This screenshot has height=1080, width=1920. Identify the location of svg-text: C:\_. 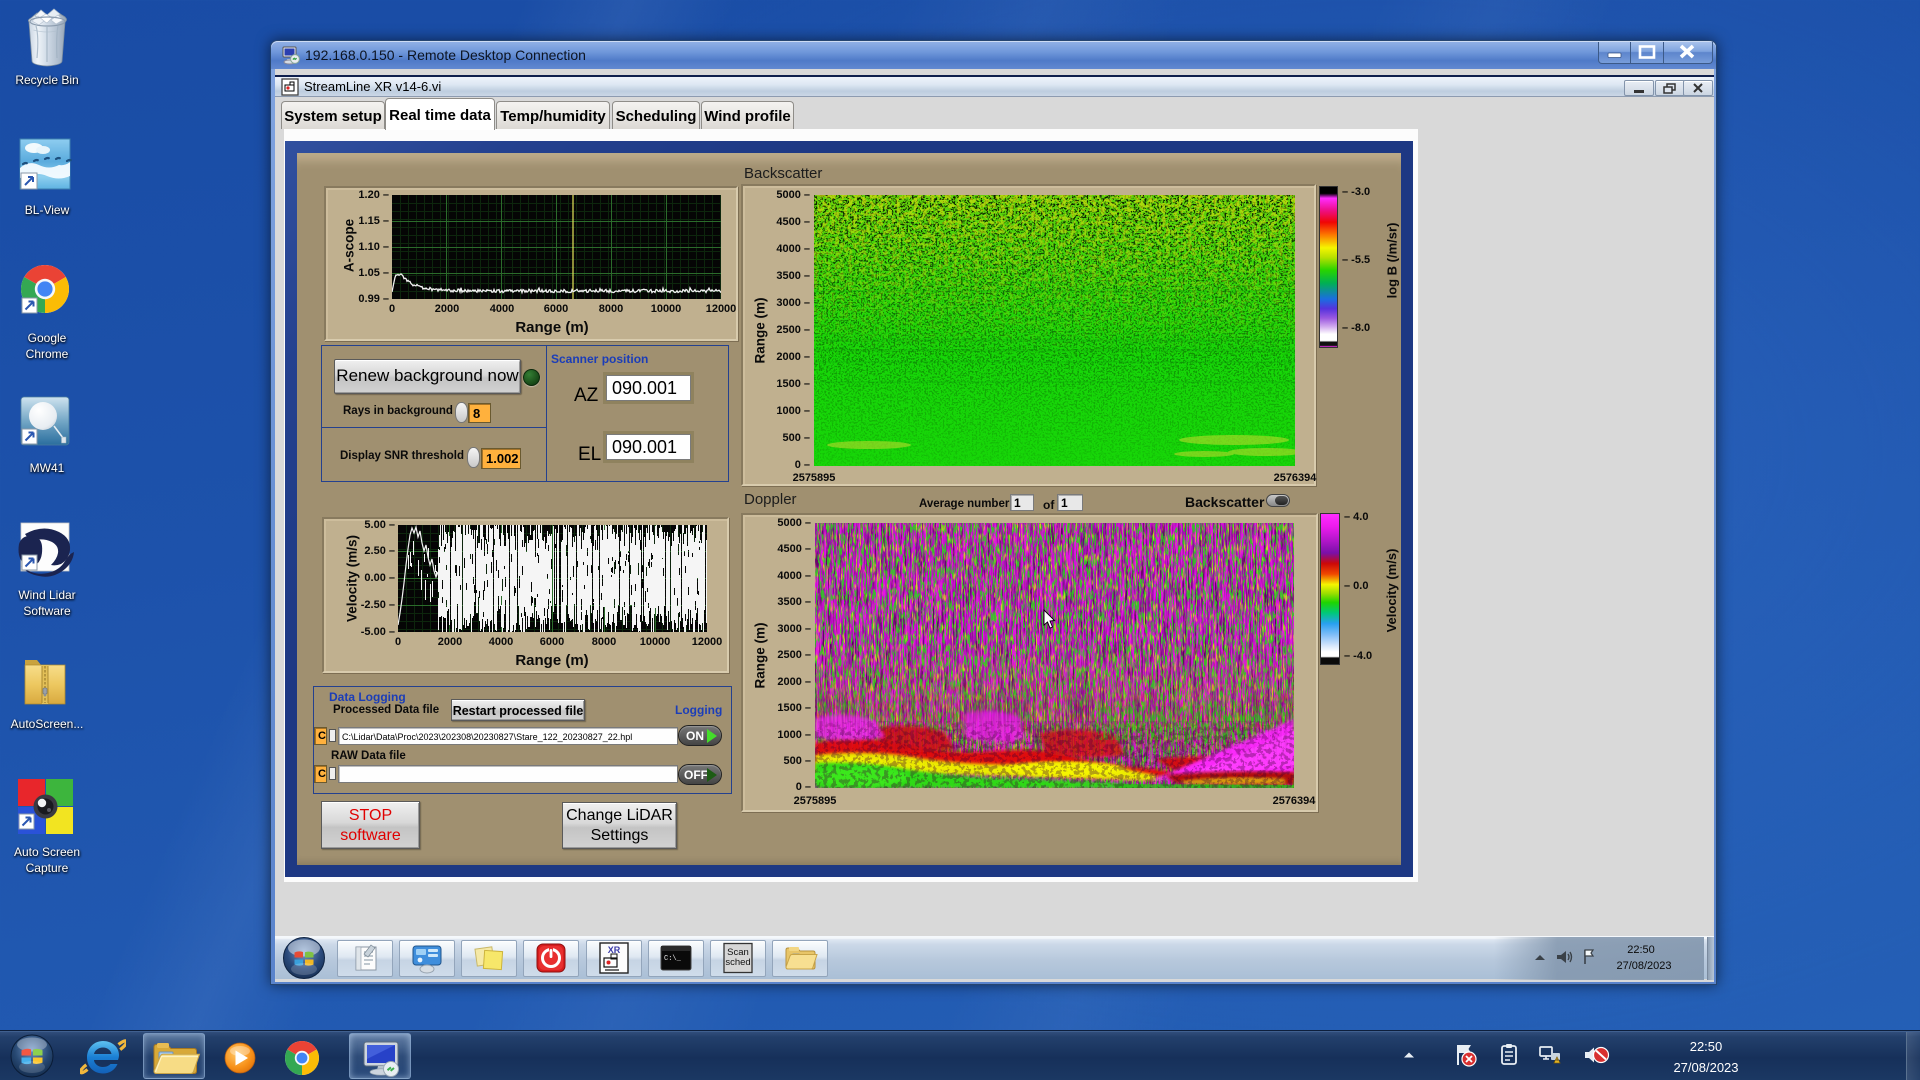
(673, 959).